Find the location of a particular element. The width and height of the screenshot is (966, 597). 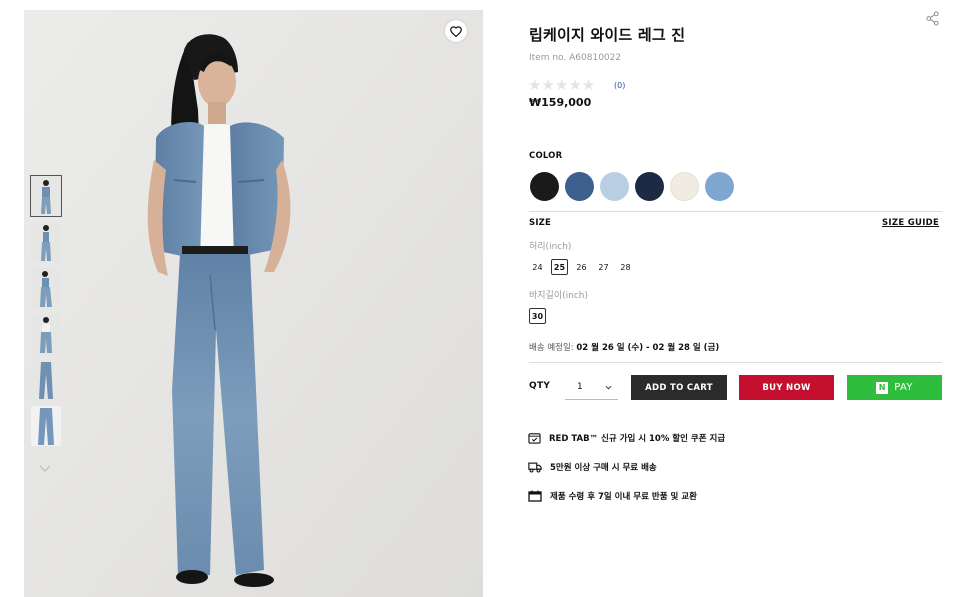

naver-pay-button: N PAY is located at coordinates (894, 387).